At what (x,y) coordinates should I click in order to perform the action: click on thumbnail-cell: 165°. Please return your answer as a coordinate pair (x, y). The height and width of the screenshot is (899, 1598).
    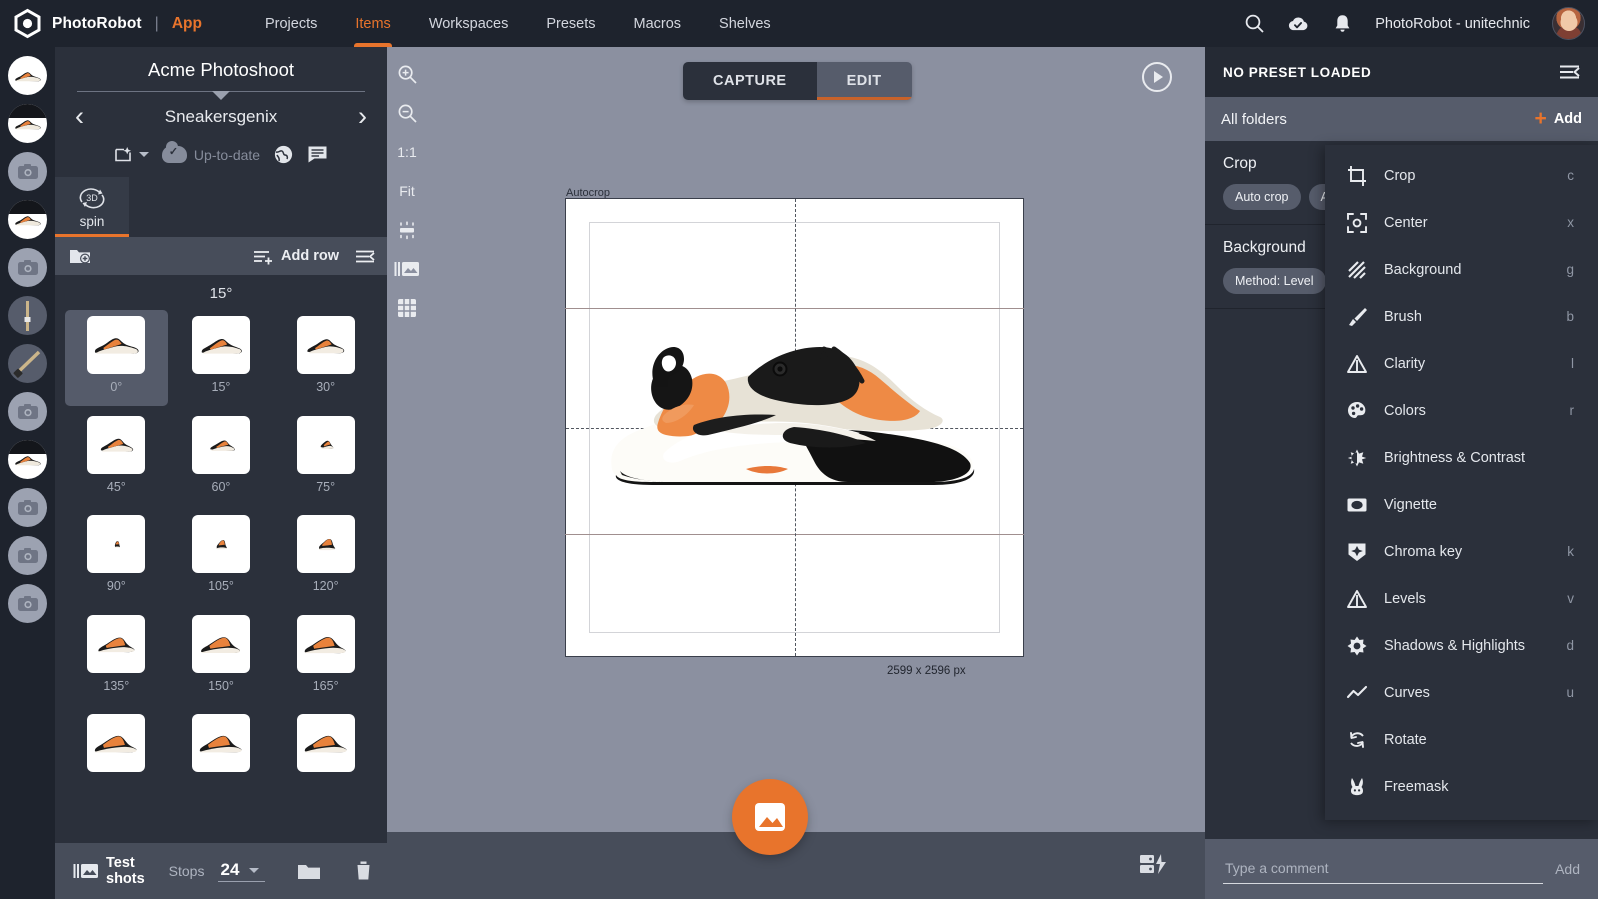
    Looking at the image, I should click on (325, 657).